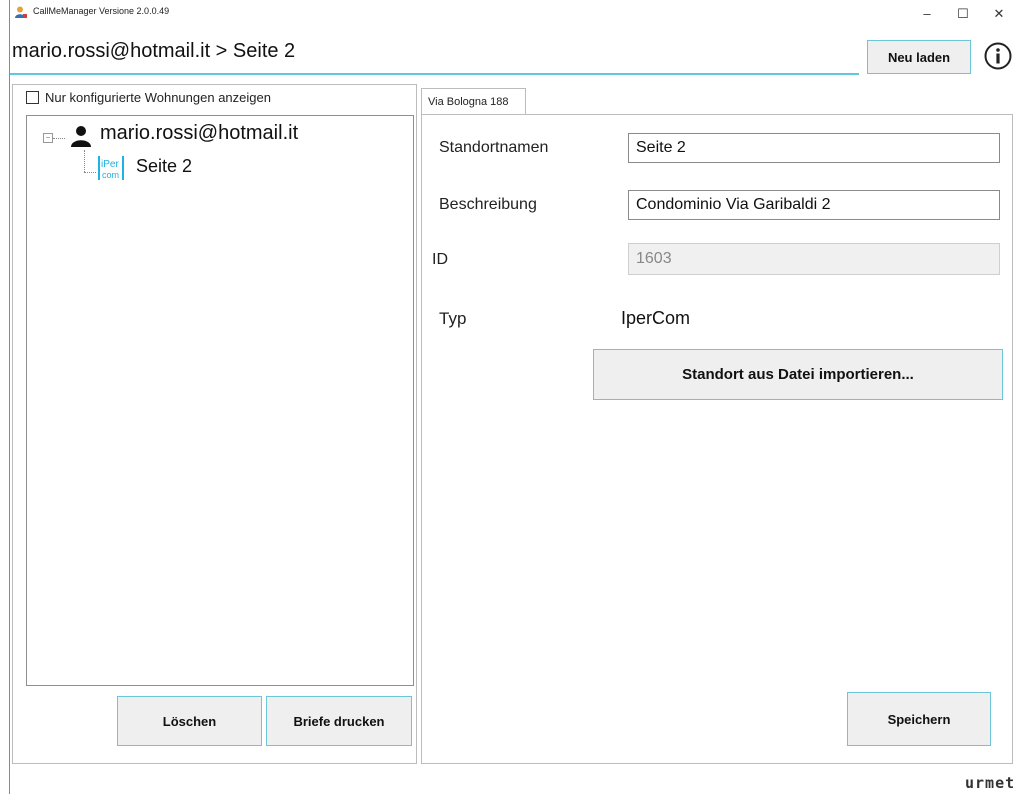 Image resolution: width=1016 pixels, height=794 pixels. I want to click on filter-checkbox, so click(32, 97).